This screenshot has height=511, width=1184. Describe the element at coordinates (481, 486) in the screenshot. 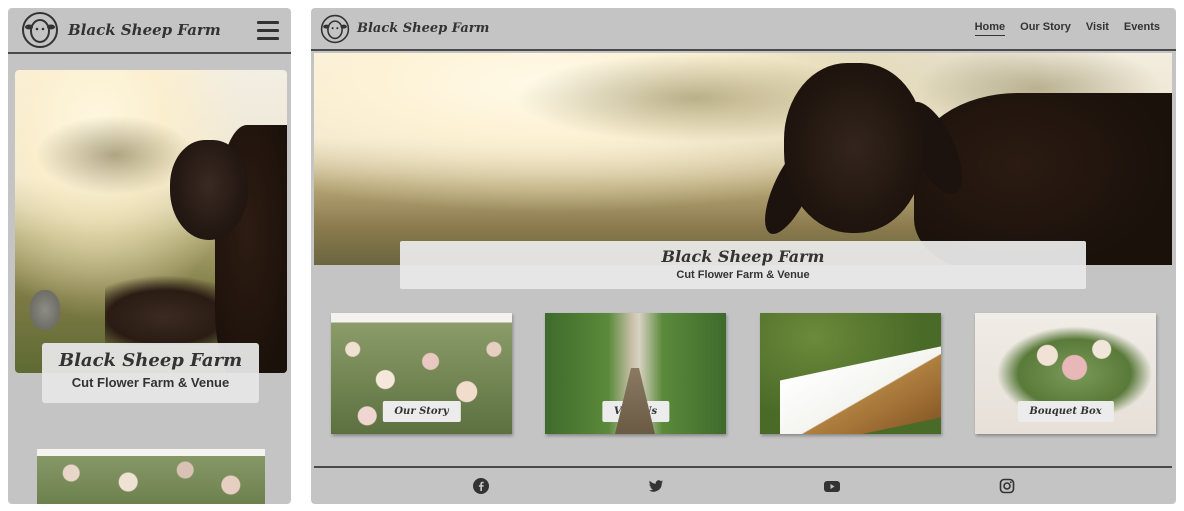

I see `facebook-icon` at that location.